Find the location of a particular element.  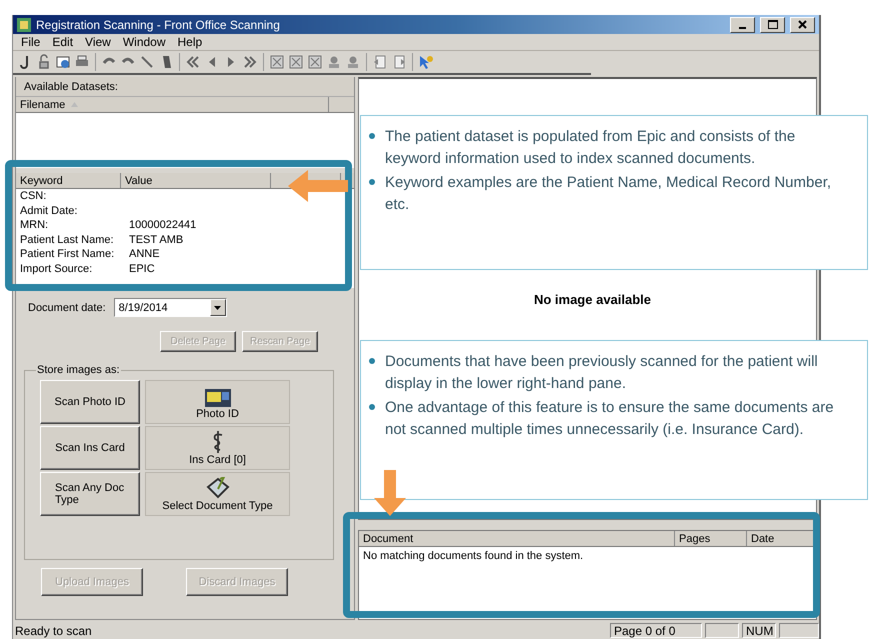

callout-text: Keyword examples are the Patient Name, Medical Record Number, etc. is located at coordinates (608, 194).